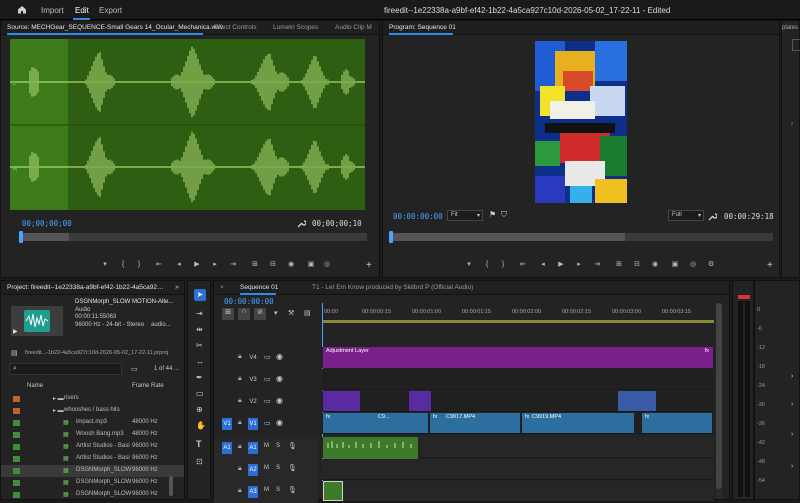 This screenshot has width=800, height=503. What do you see at coordinates (244, 314) in the screenshot?
I see `snap-icon: ∩` at bounding box center [244, 314].